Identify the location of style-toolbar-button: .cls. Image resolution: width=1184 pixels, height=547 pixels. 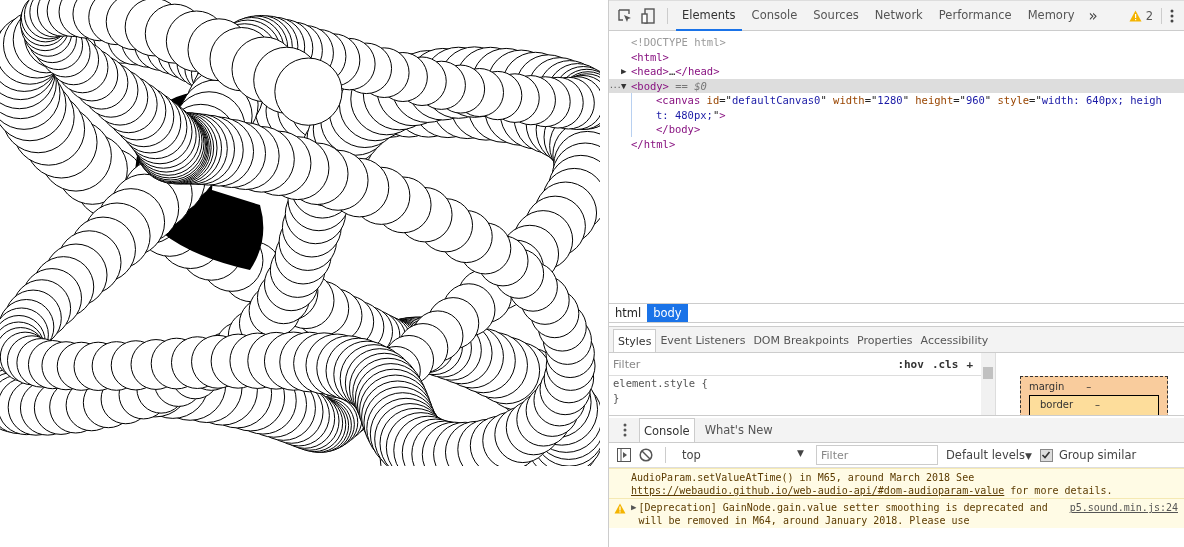
(945, 364).